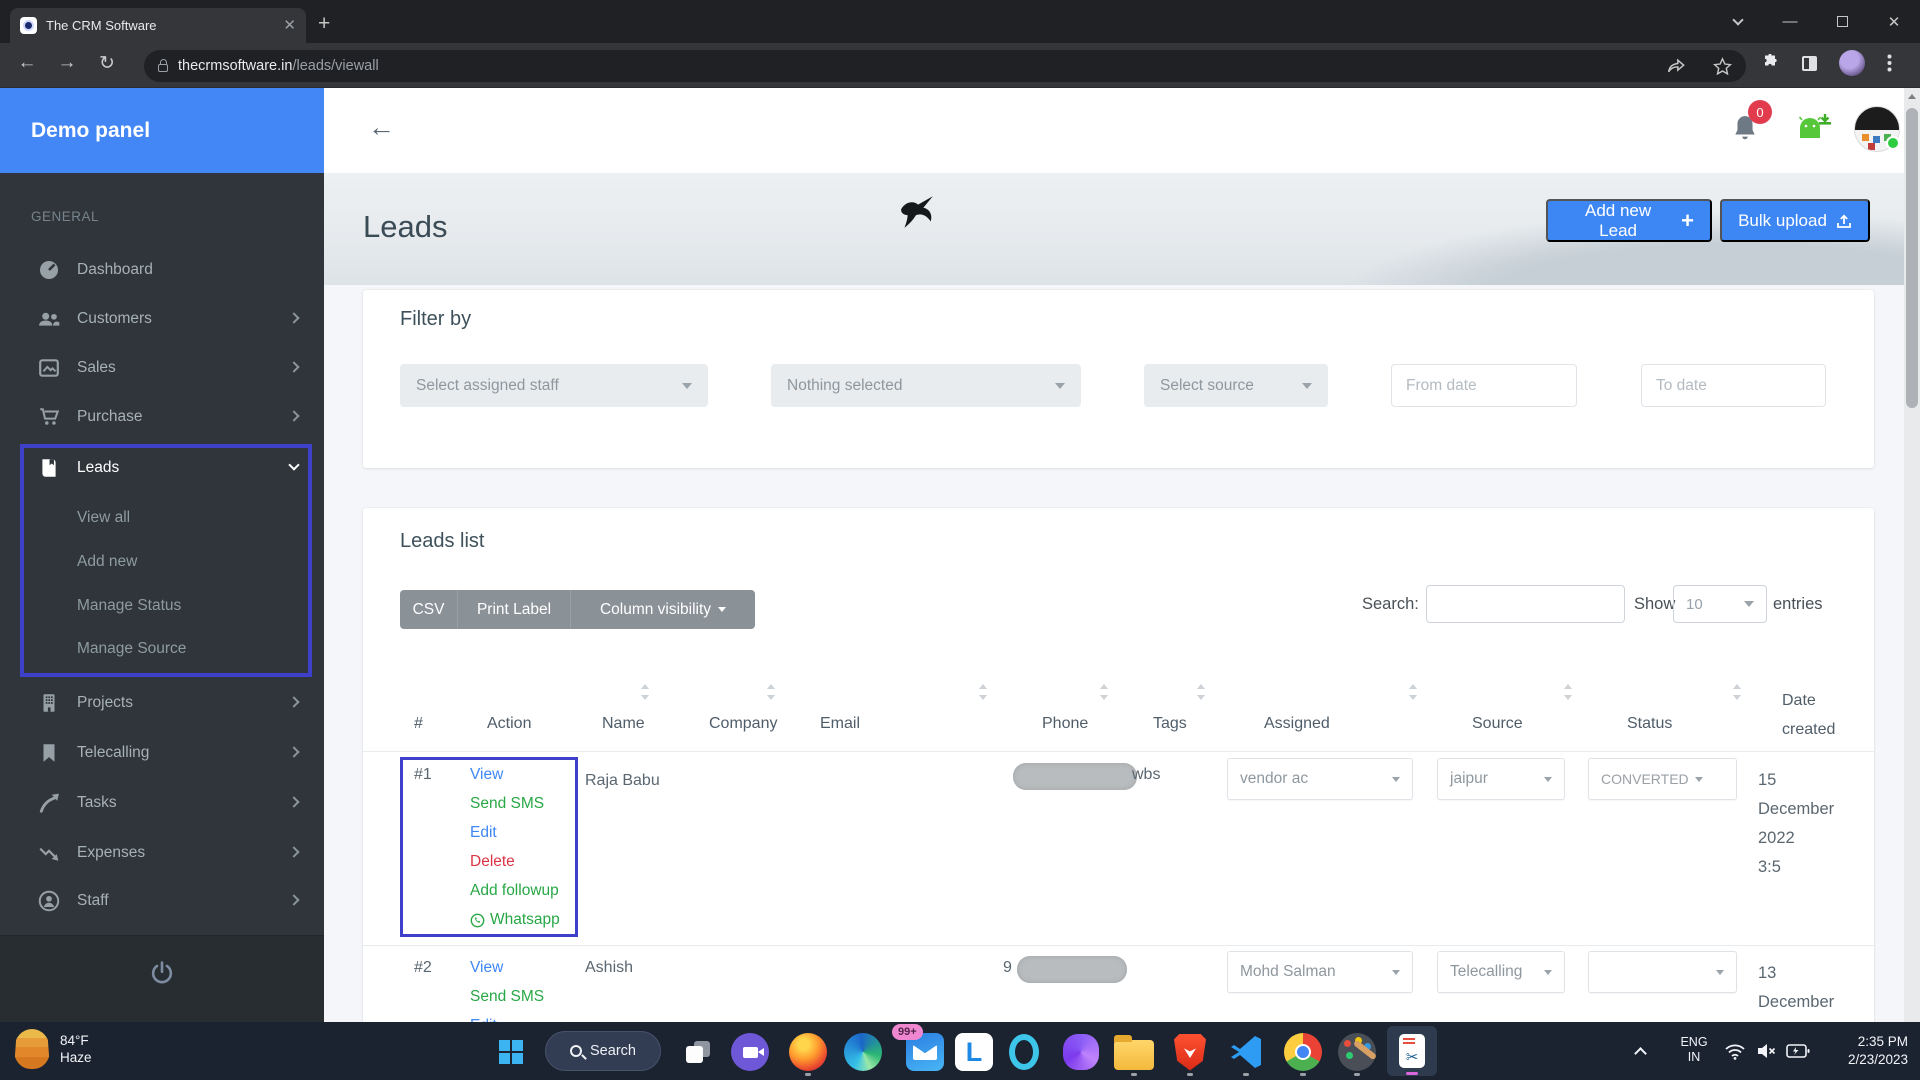  Describe the element at coordinates (1081, 1052) in the screenshot. I see `loop-button` at that location.